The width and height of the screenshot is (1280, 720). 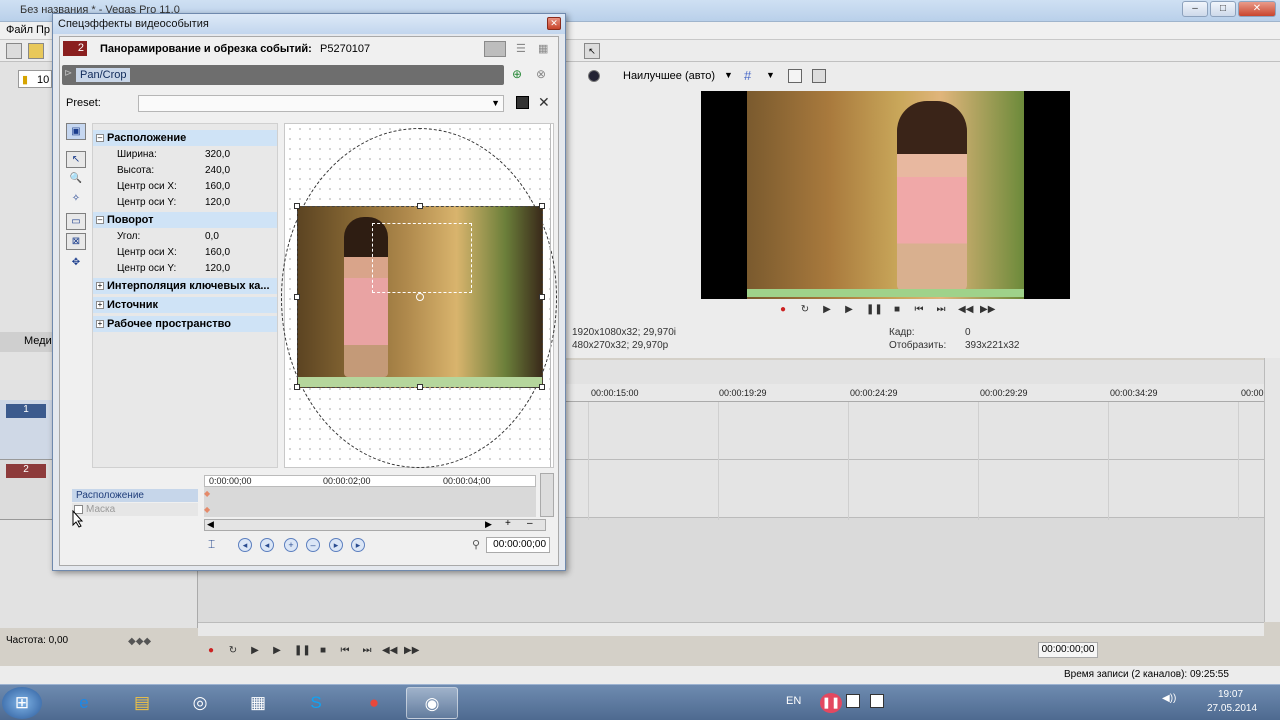 What do you see at coordinates (140, 642) in the screenshot?
I see `rate-slider: ◆◆◆` at bounding box center [140, 642].